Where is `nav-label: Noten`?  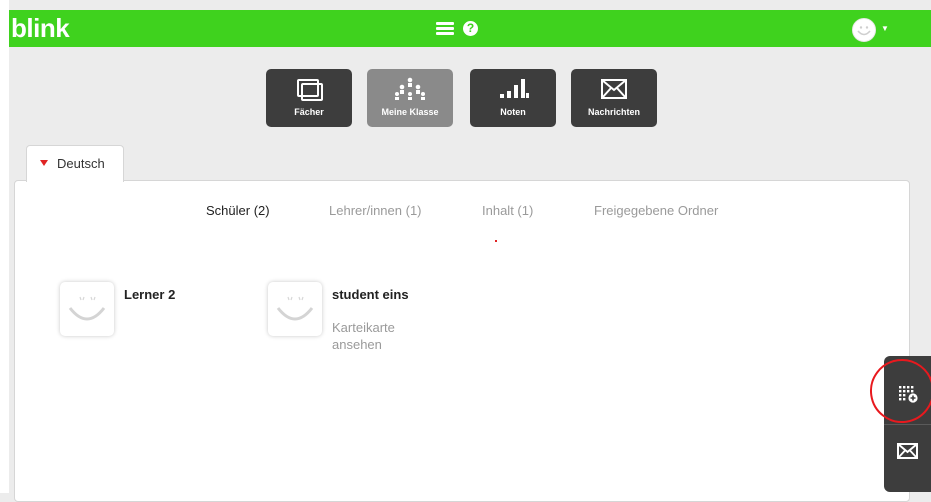
nav-label: Noten is located at coordinates (513, 112).